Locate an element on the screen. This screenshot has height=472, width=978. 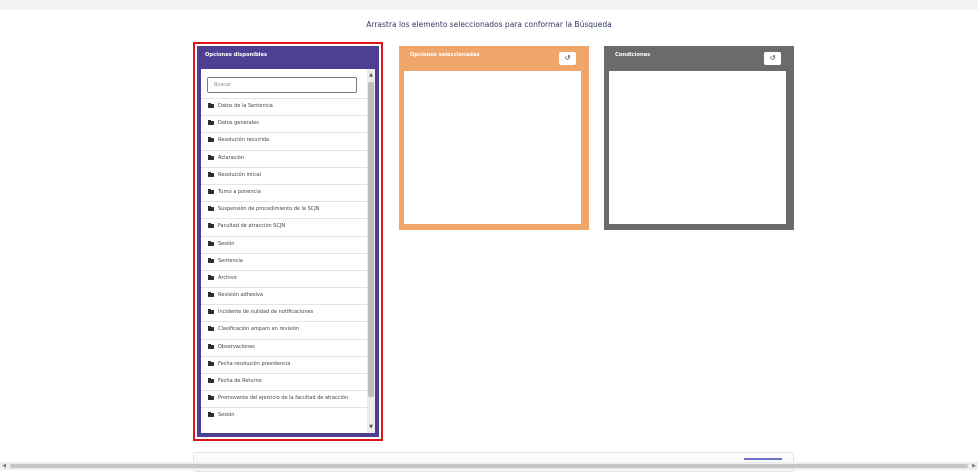
list-item: Suspensión de procedimiento de la SCJN is located at coordinates (284, 210).